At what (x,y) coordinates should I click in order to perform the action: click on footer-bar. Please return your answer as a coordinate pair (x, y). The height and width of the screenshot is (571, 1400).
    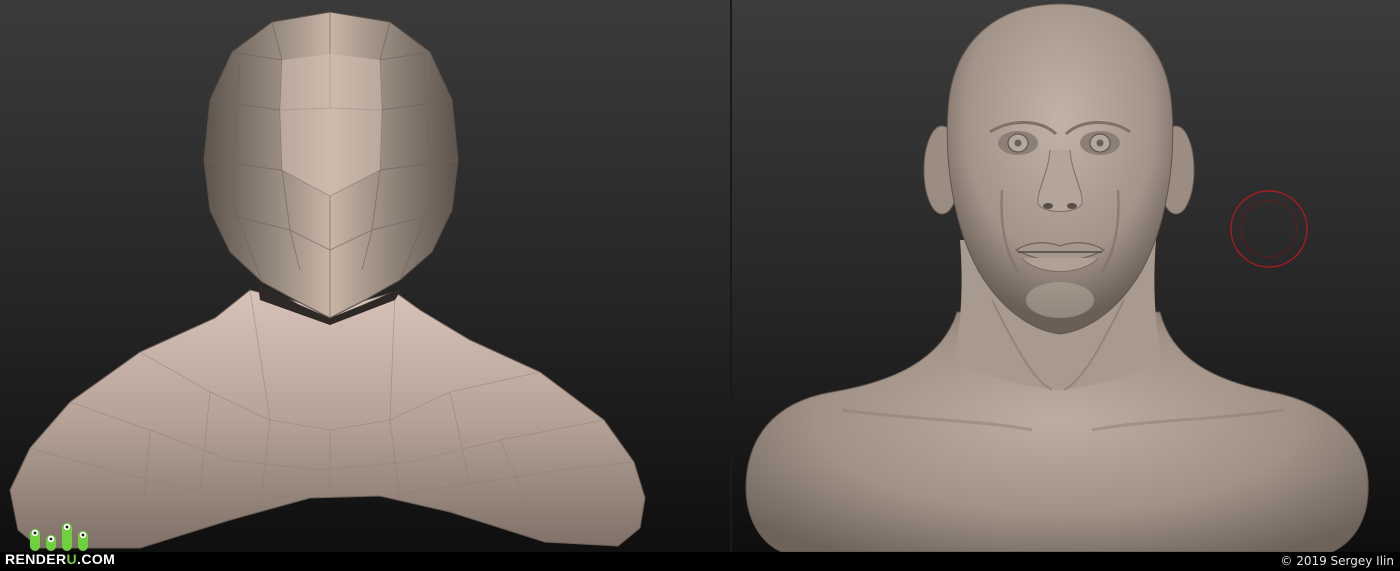
    Looking at the image, I should click on (700, 561).